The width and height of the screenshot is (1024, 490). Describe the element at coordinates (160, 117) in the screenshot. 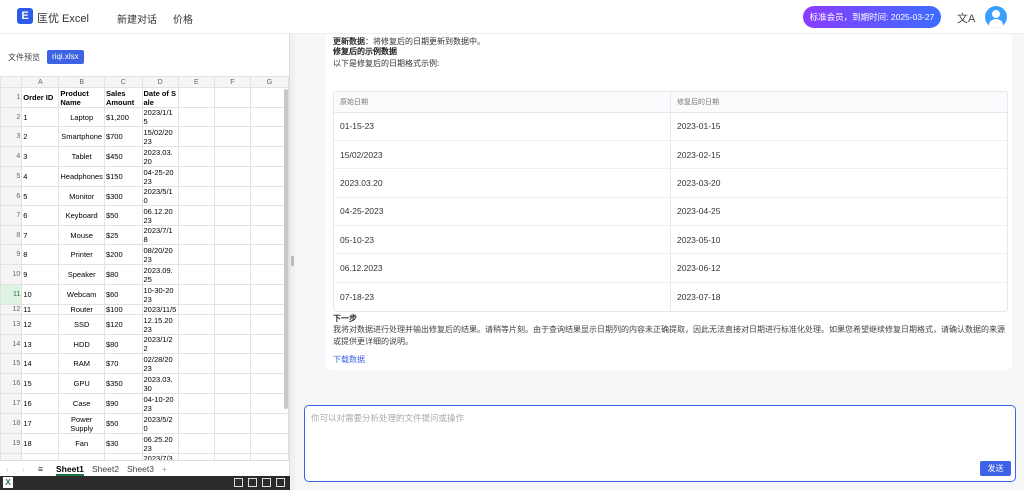

I see `table-cell: 2023/1/15` at that location.